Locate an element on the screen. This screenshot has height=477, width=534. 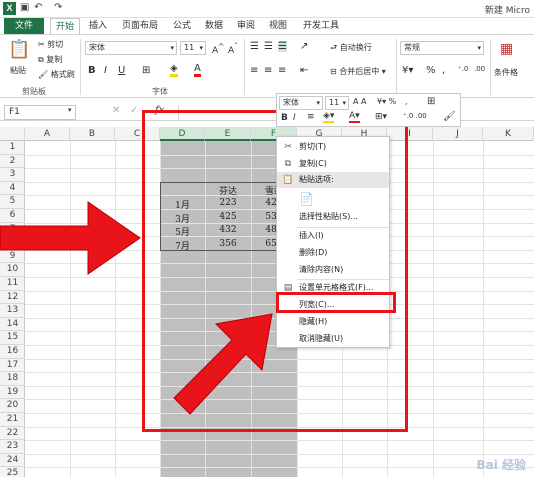
row-header: 23 is located at coordinates (12, 447).